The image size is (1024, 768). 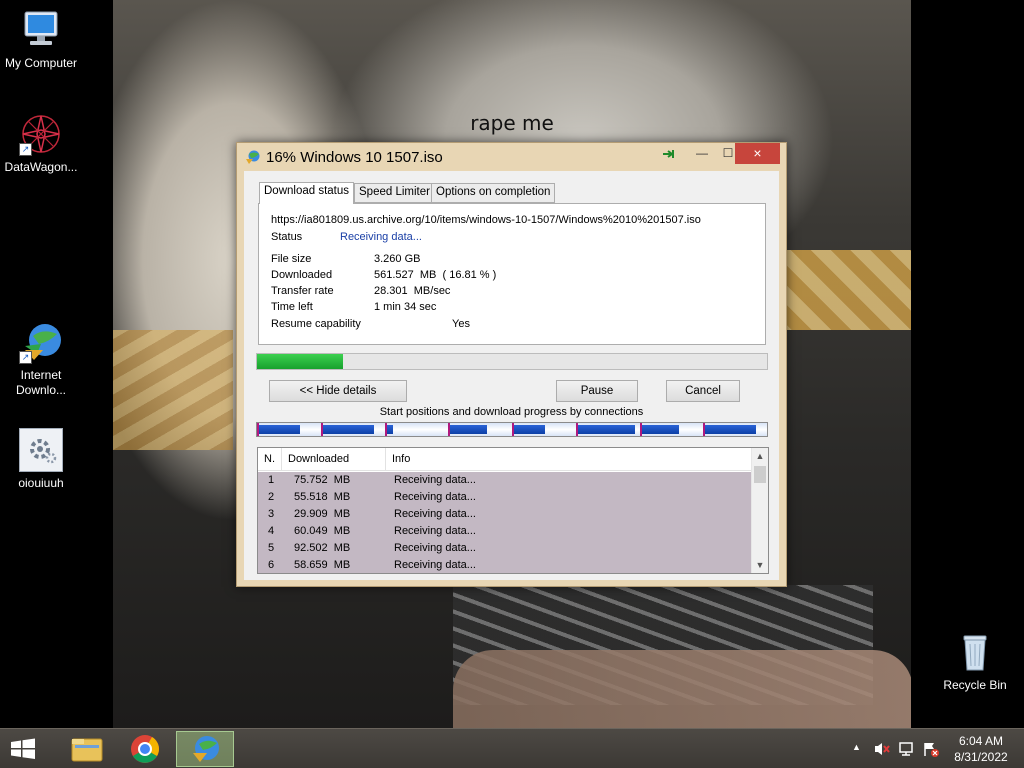 What do you see at coordinates (271, 531) in the screenshot?
I see `connection-number: 4` at bounding box center [271, 531].